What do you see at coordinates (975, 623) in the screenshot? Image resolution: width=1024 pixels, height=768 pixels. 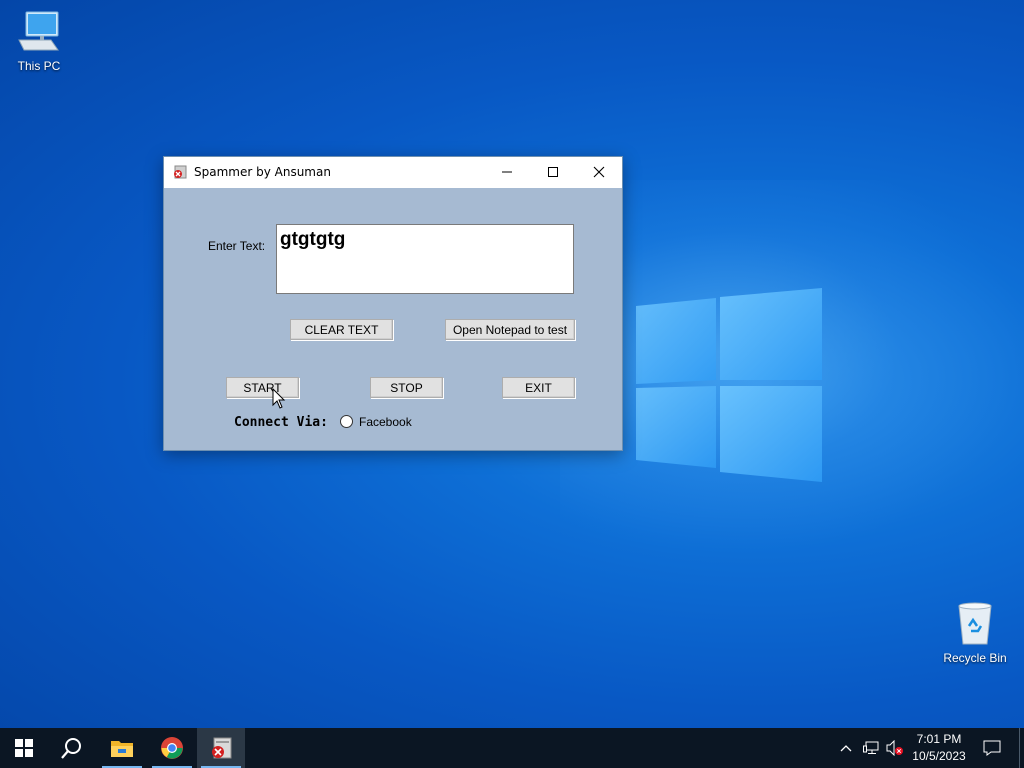 I see `recycle-bin-icon` at bounding box center [975, 623].